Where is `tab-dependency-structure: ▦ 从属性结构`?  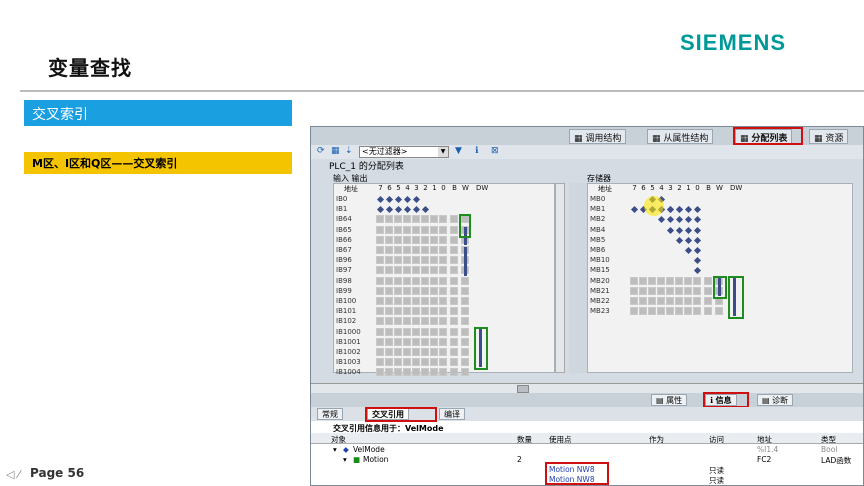 tab-dependency-structure: ▦ 从属性结构 is located at coordinates (680, 136).